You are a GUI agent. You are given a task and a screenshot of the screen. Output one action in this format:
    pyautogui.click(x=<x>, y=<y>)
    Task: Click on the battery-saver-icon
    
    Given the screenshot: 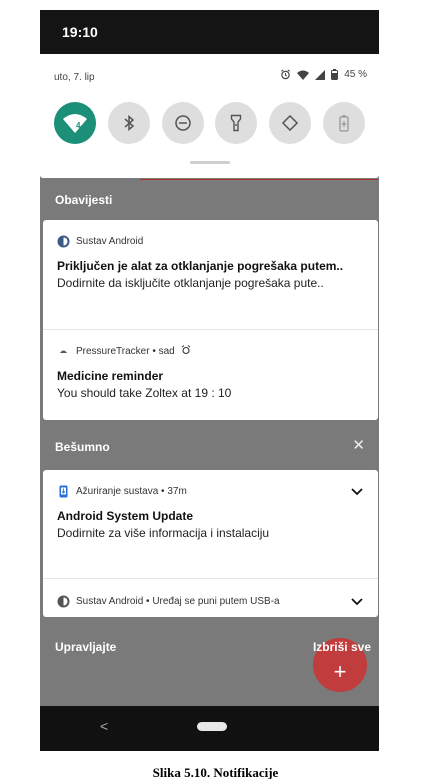 What is the action you would take?
    pyautogui.click(x=344, y=123)
    